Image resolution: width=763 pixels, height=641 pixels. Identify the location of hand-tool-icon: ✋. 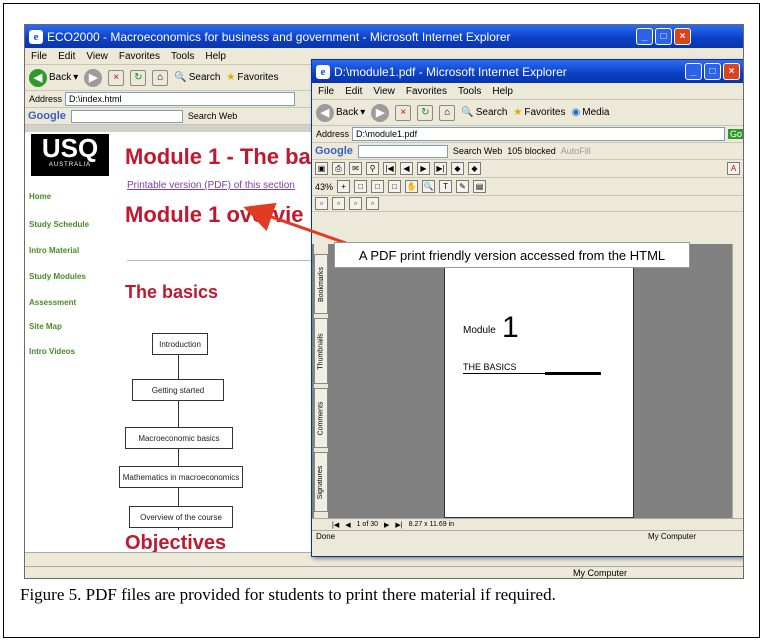
(412, 186).